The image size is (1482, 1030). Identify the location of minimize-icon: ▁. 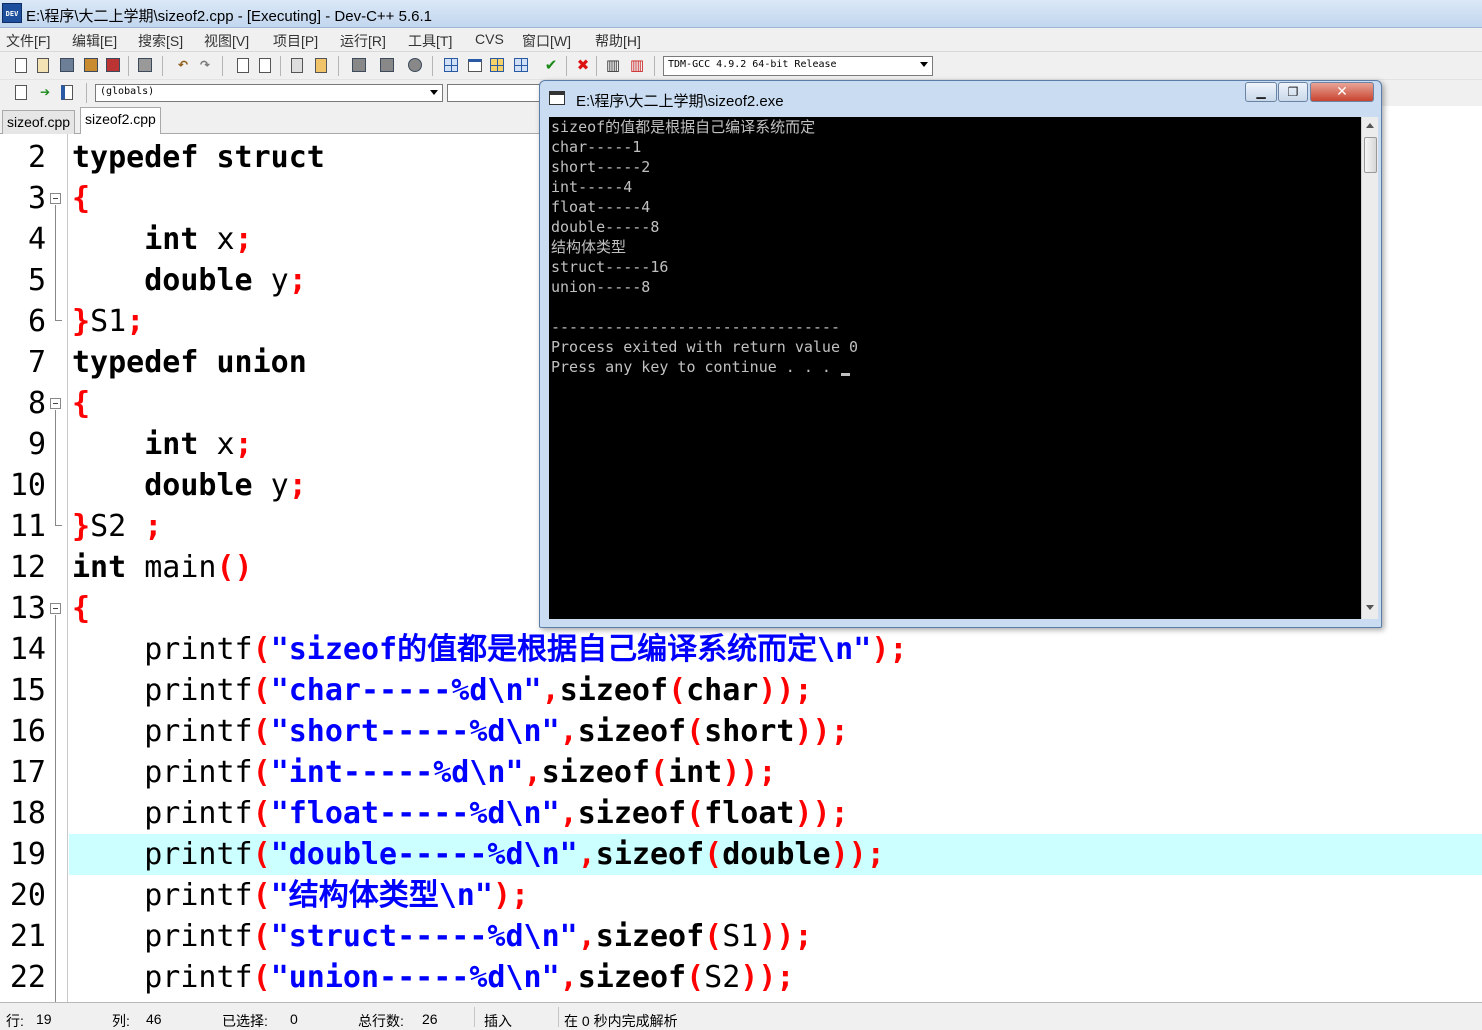
(1261, 92).